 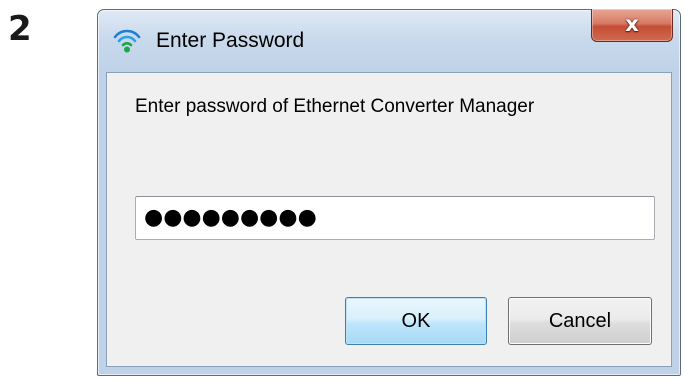 I want to click on close-button: x, so click(x=632, y=25).